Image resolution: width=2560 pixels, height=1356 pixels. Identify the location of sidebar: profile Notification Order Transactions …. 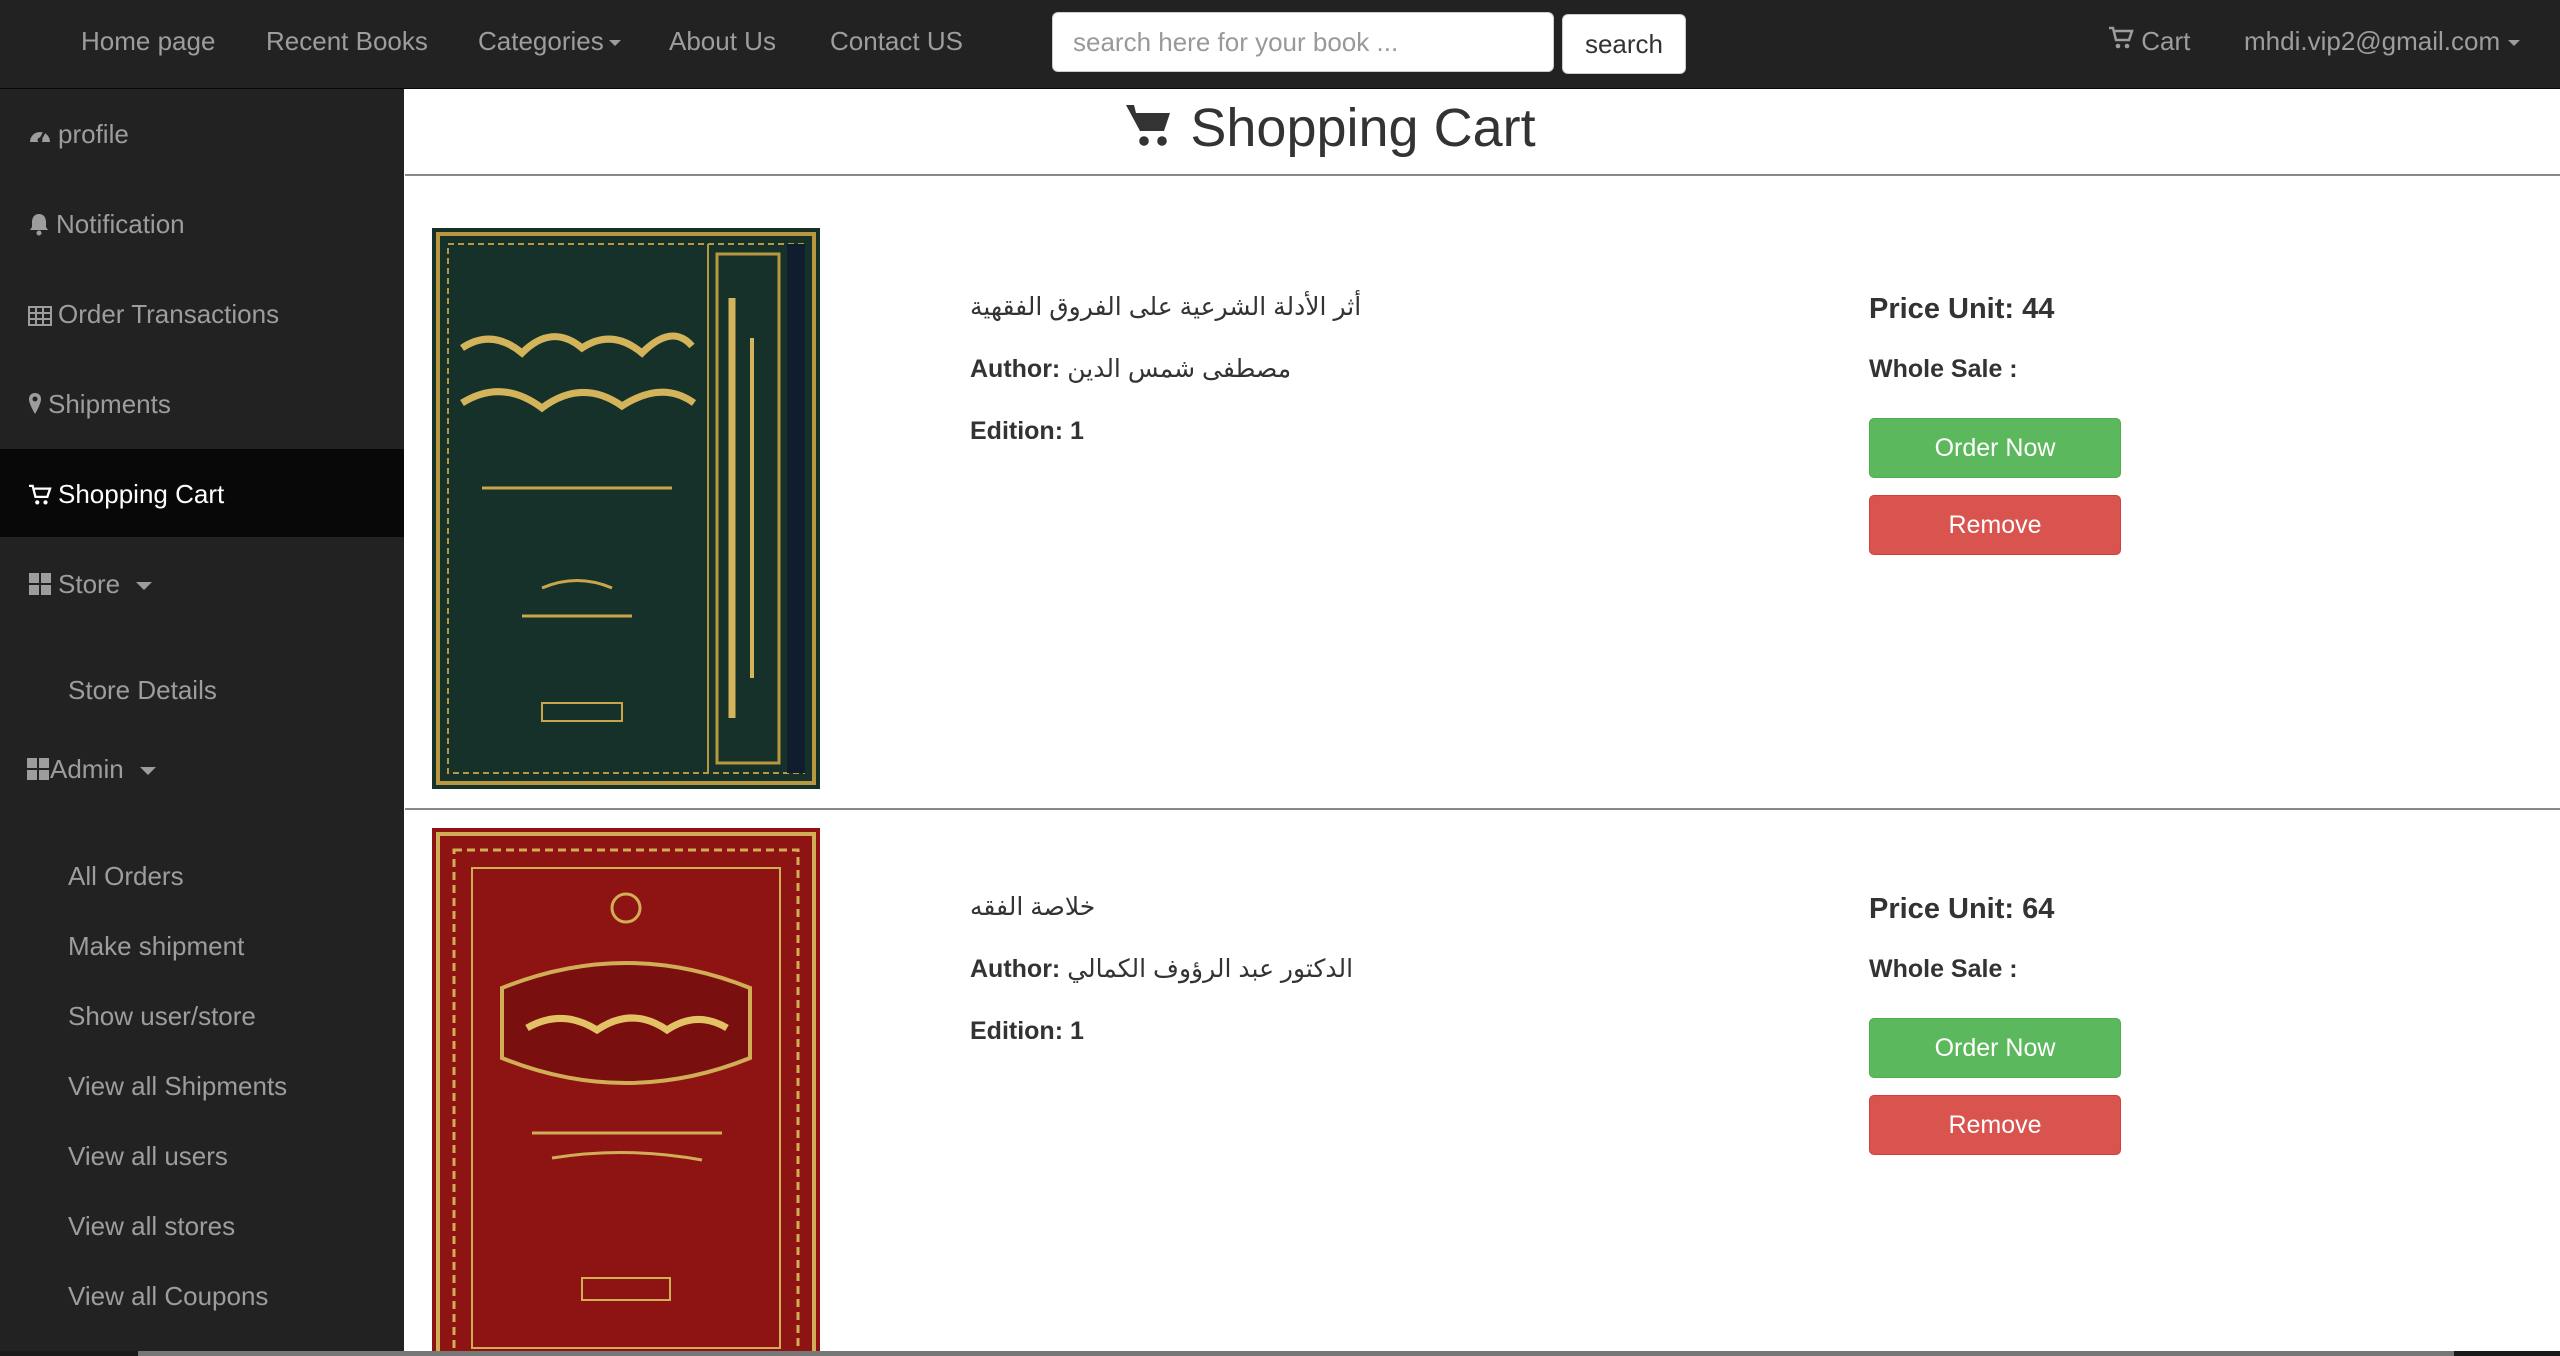
(202, 720).